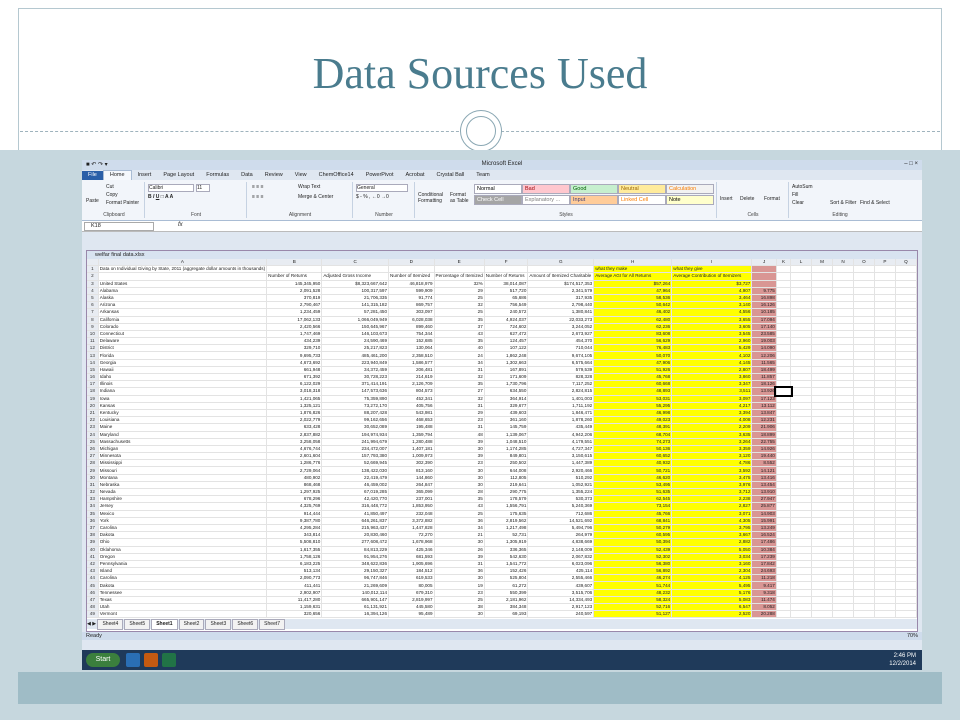 The width and height of the screenshot is (960, 720). Describe the element at coordinates (355, 593) in the screenshot. I see `cell: 140,012,114` at that location.